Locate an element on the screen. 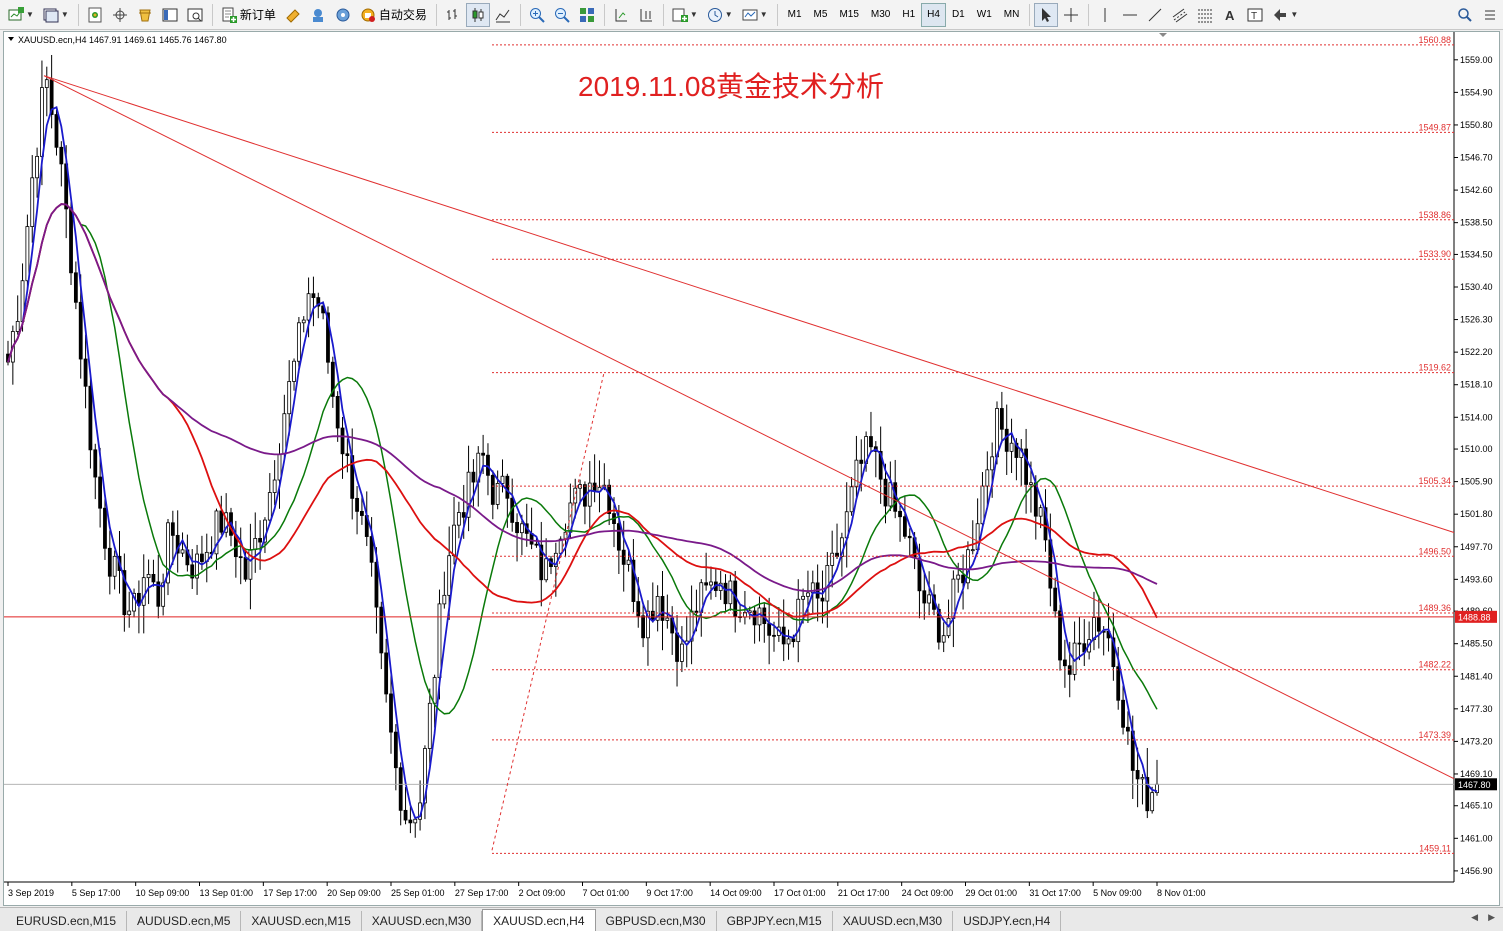 Image resolution: width=1503 pixels, height=931 pixels. metaeditor-icon is located at coordinates (293, 15).